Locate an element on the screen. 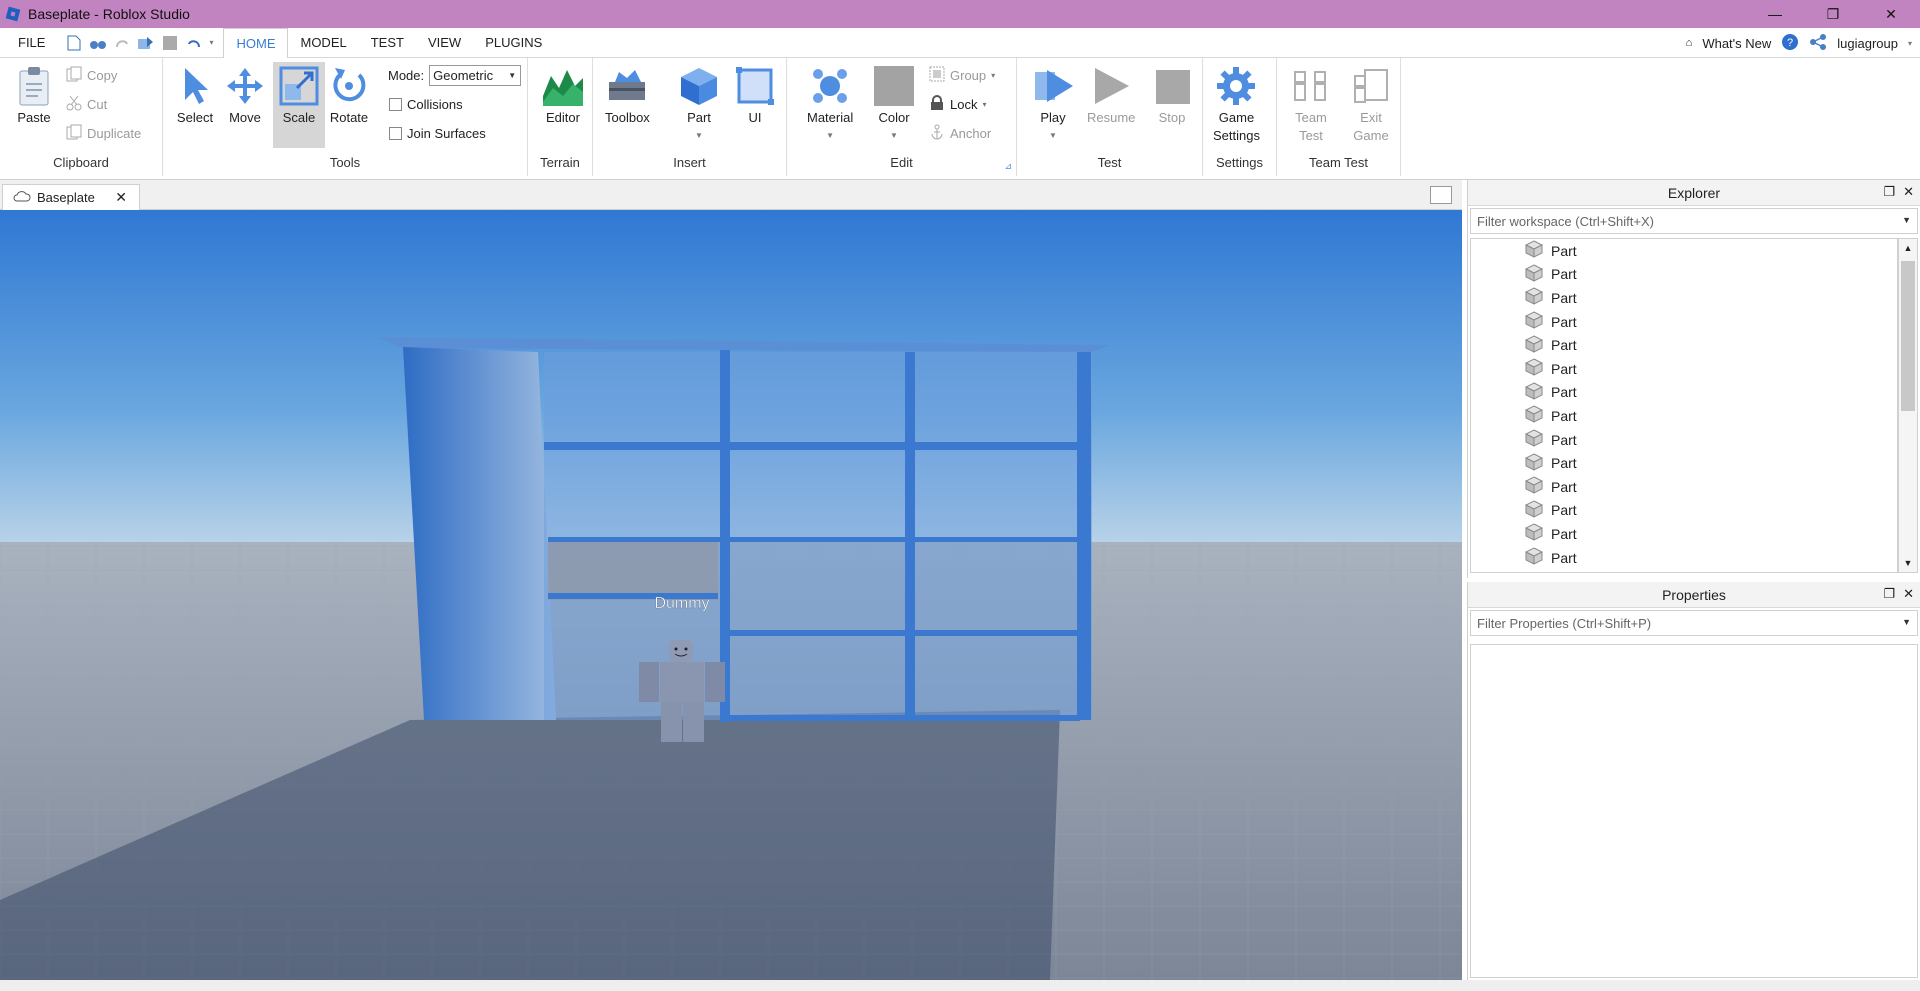 This screenshot has width=1920, height=991. scale-tool-button: Scale is located at coordinates (299, 105).